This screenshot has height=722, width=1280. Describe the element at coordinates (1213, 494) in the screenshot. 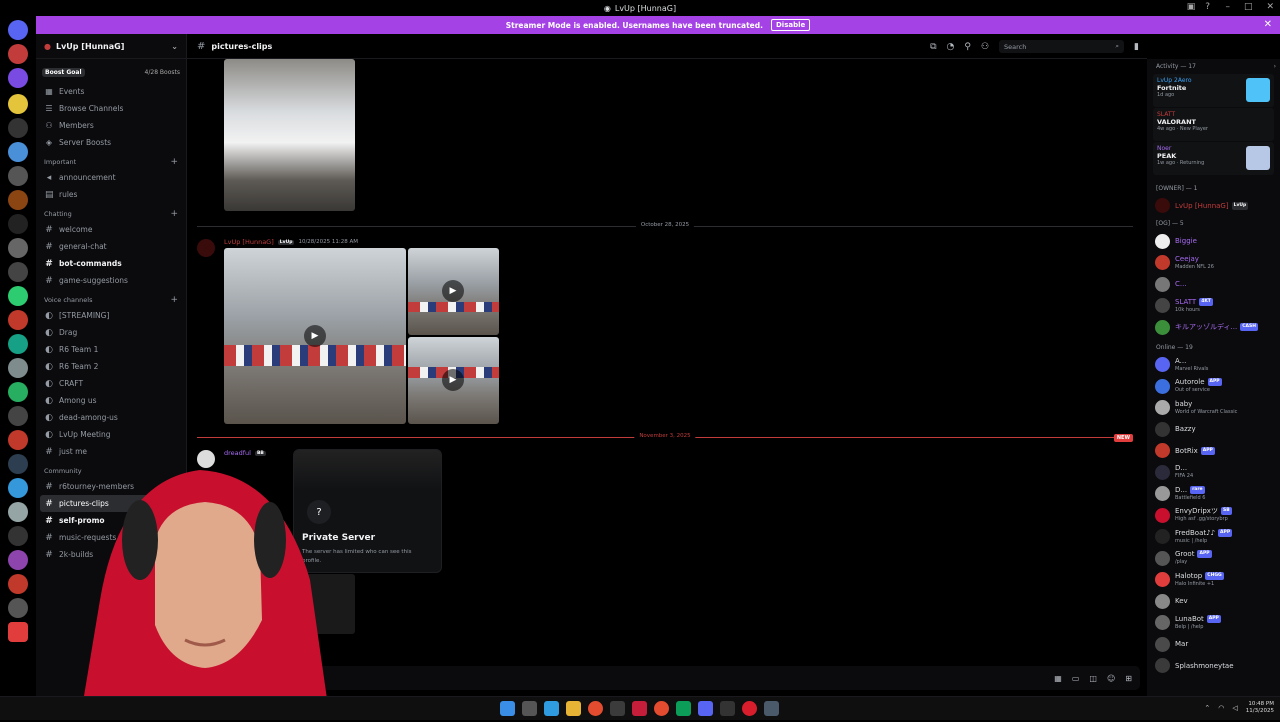

I see `member-item: D... rare Battlefield 6` at that location.